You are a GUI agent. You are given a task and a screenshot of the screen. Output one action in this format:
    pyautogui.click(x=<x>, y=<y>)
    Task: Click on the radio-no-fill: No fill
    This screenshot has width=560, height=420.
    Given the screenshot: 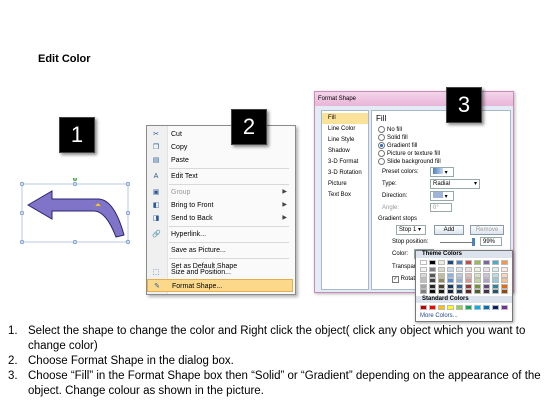 What is the action you would take?
    pyautogui.click(x=390, y=130)
    